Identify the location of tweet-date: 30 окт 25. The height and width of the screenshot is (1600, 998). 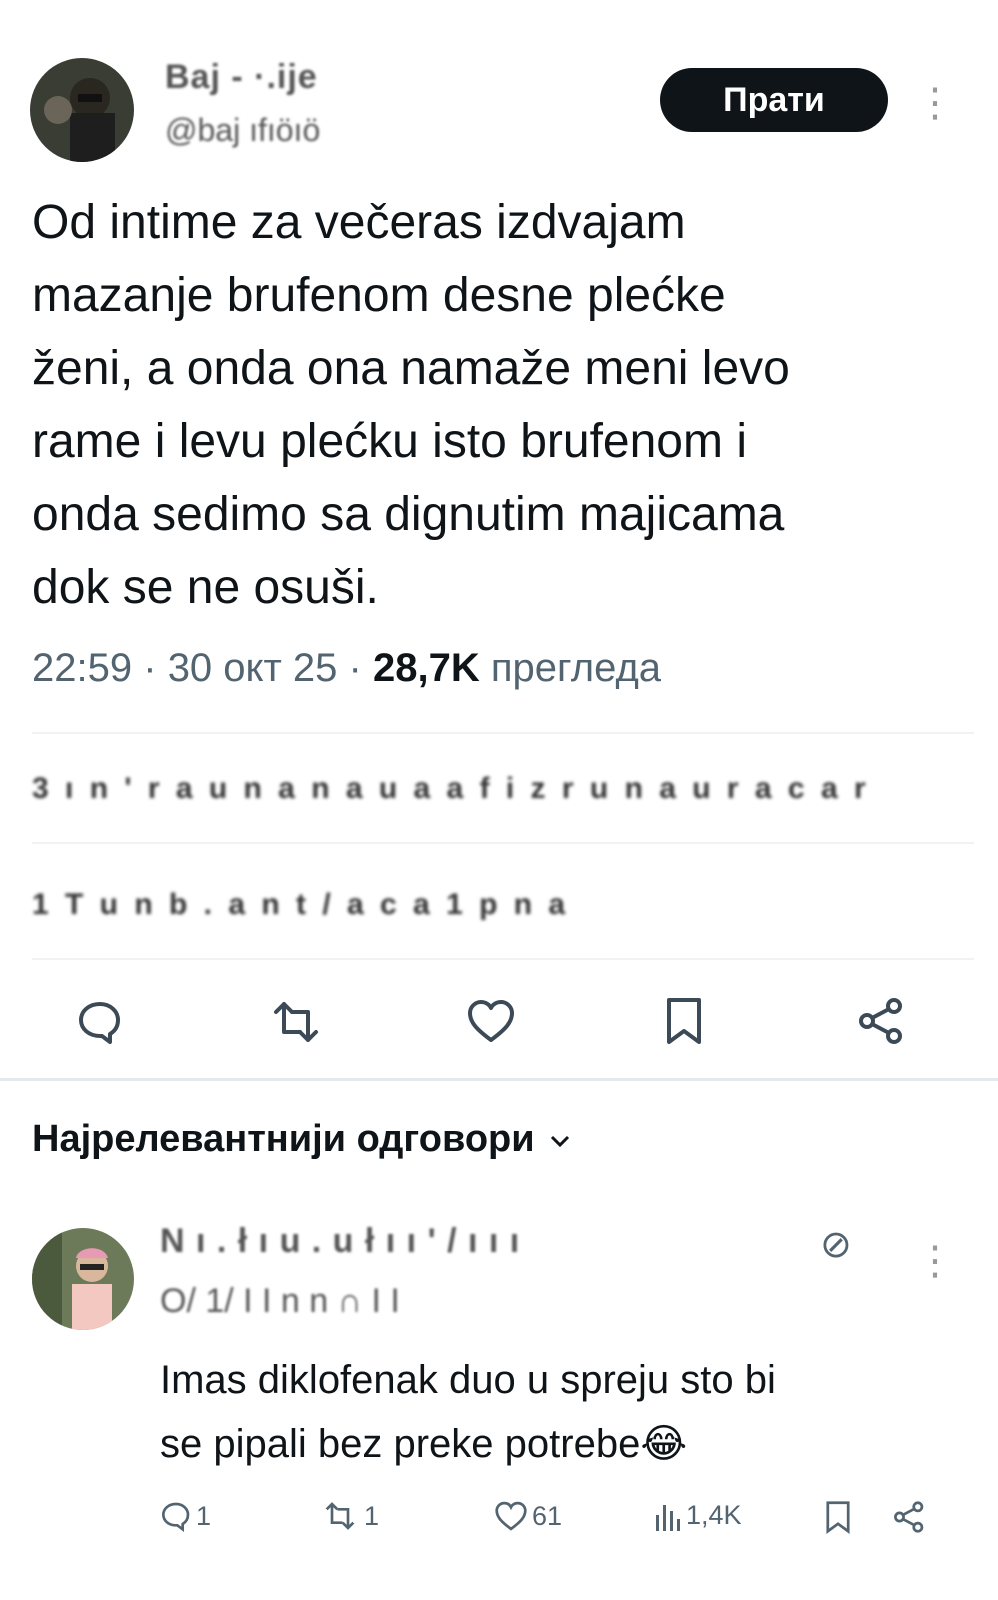
(253, 668).